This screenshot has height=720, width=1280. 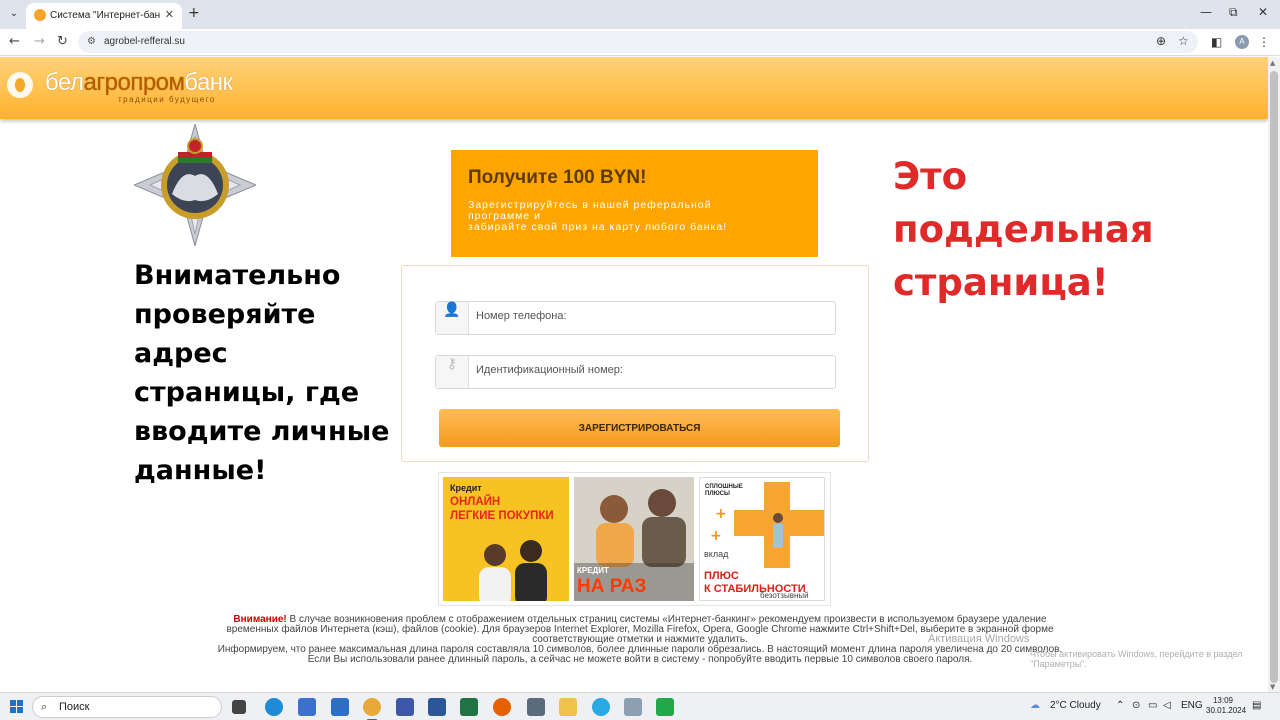 I want to click on id-number-field: ⚷, so click(x=635, y=372).